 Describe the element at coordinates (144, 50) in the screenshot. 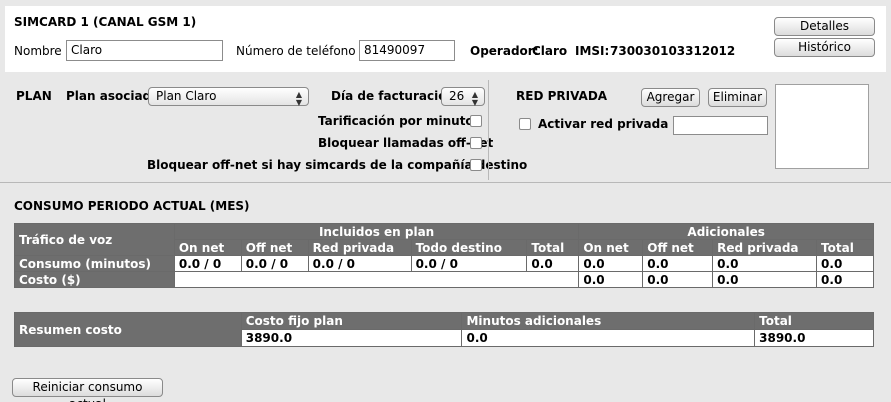

I see `name-field: Claro` at that location.